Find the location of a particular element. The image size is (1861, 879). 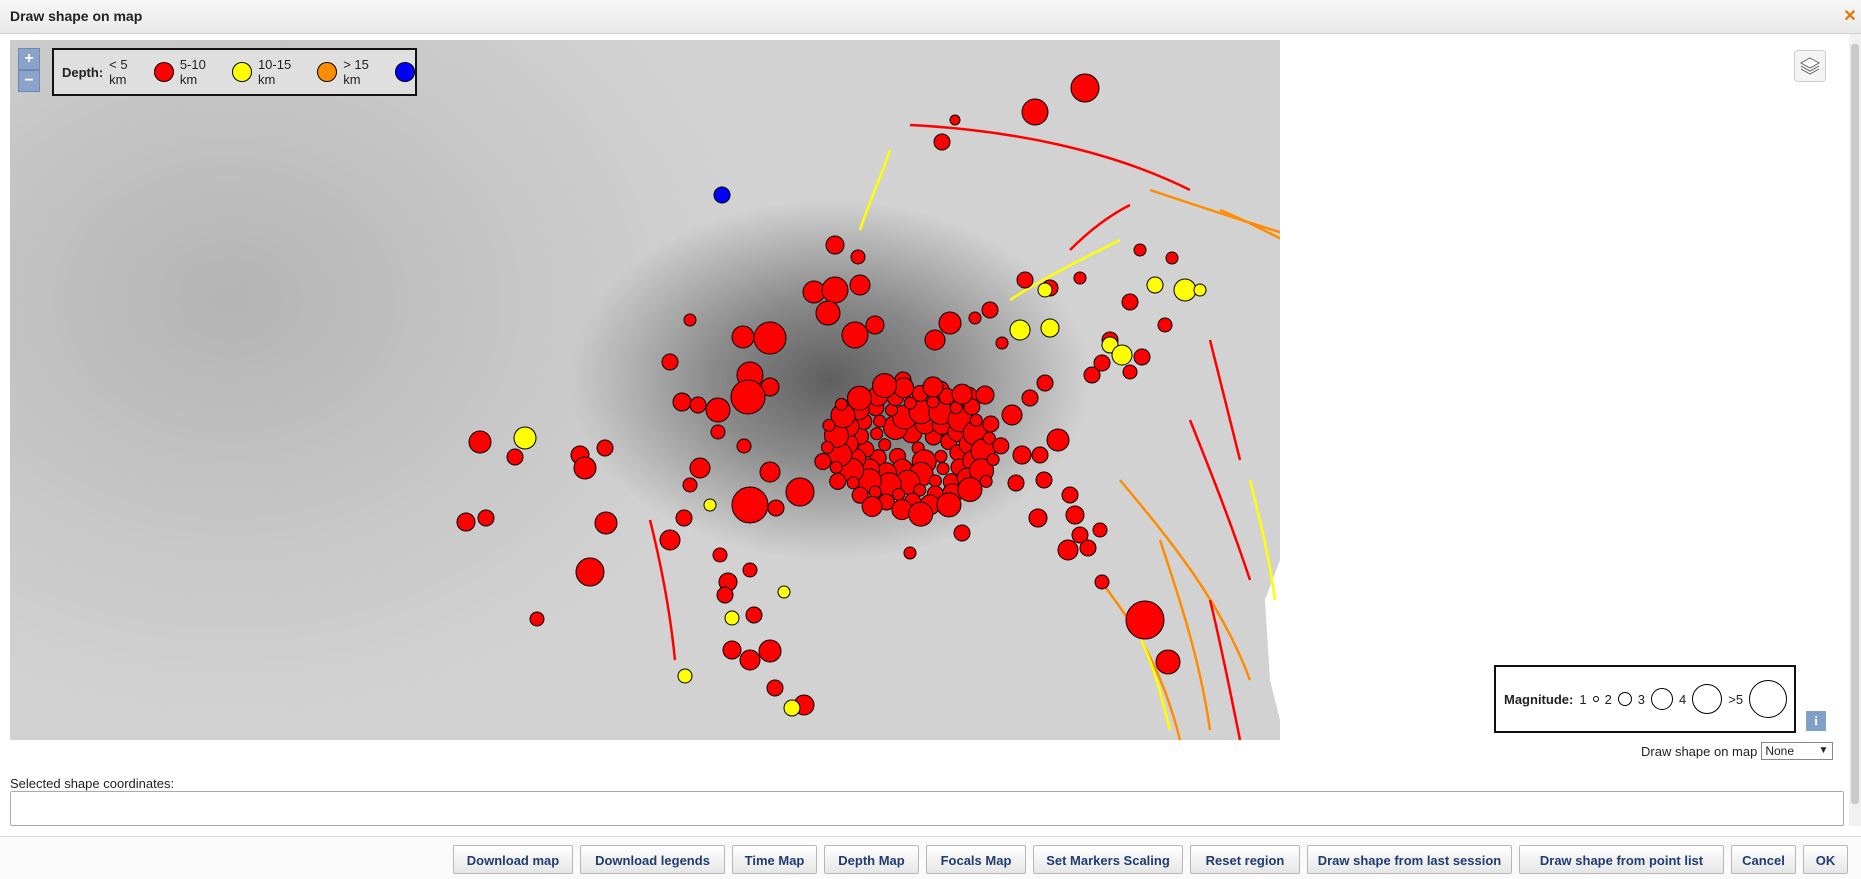

download-map-button: Download map is located at coordinates (513, 859).